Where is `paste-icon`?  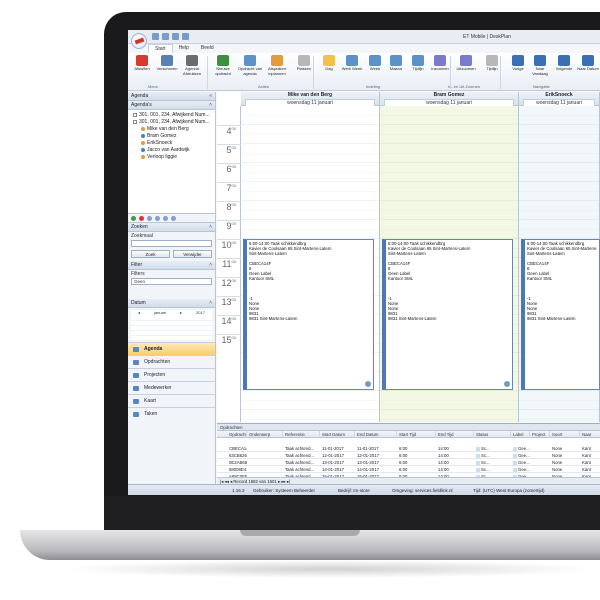
paste-icon is located at coordinates (175, 36).